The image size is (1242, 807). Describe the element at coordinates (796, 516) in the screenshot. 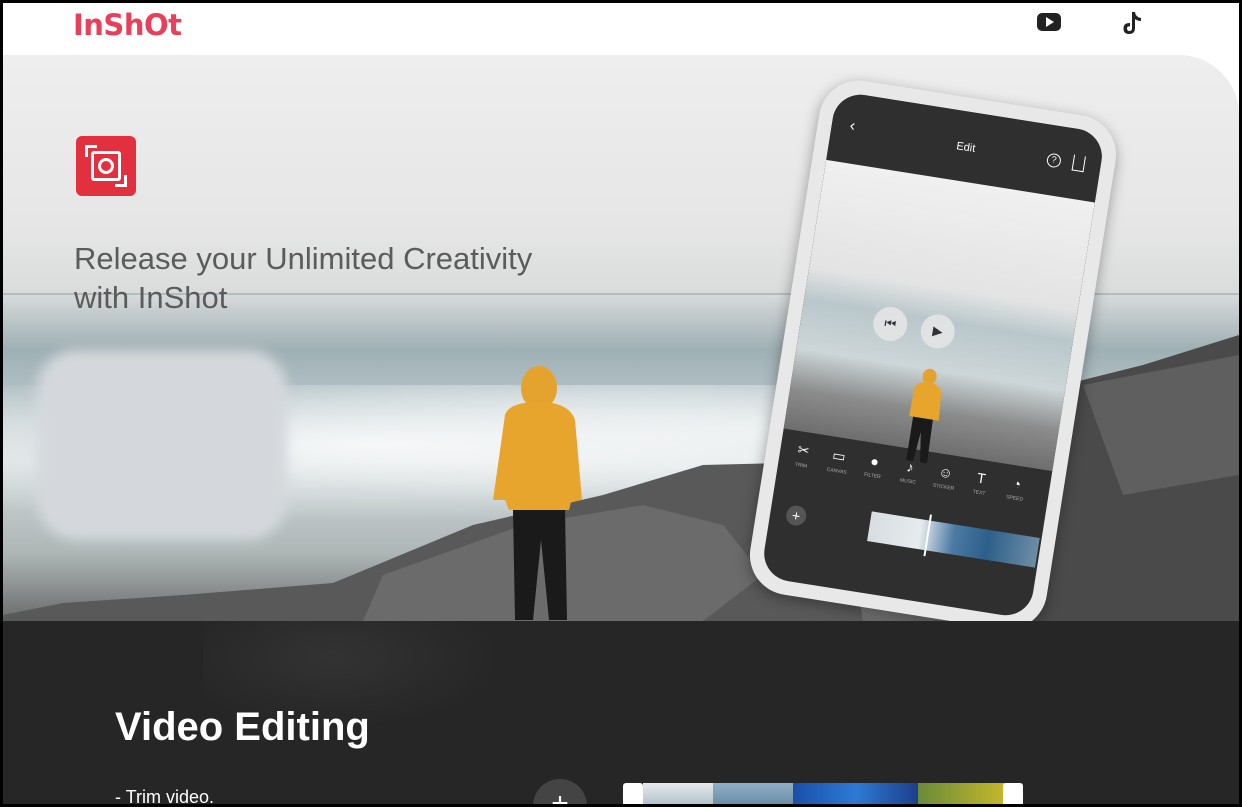

I see `phone-add-icon: +` at that location.